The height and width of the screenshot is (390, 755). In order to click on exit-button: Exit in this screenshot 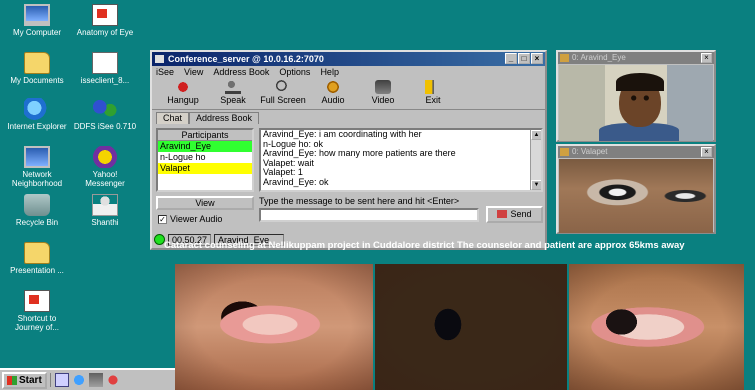, I will do `click(433, 93)`.